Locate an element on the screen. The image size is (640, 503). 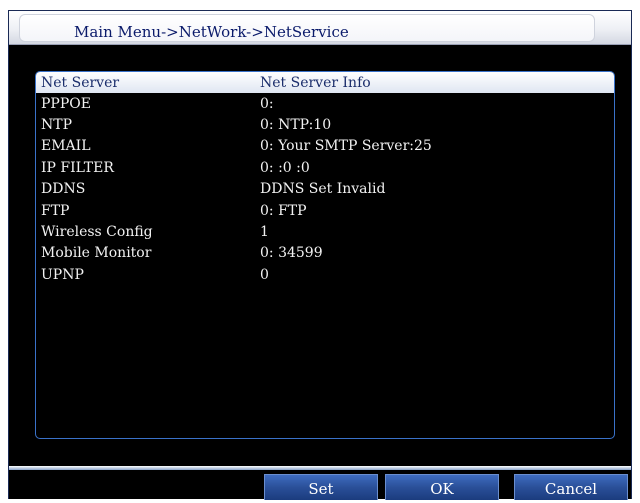
table-header: Net Server Net Server Info is located at coordinates (325, 82).